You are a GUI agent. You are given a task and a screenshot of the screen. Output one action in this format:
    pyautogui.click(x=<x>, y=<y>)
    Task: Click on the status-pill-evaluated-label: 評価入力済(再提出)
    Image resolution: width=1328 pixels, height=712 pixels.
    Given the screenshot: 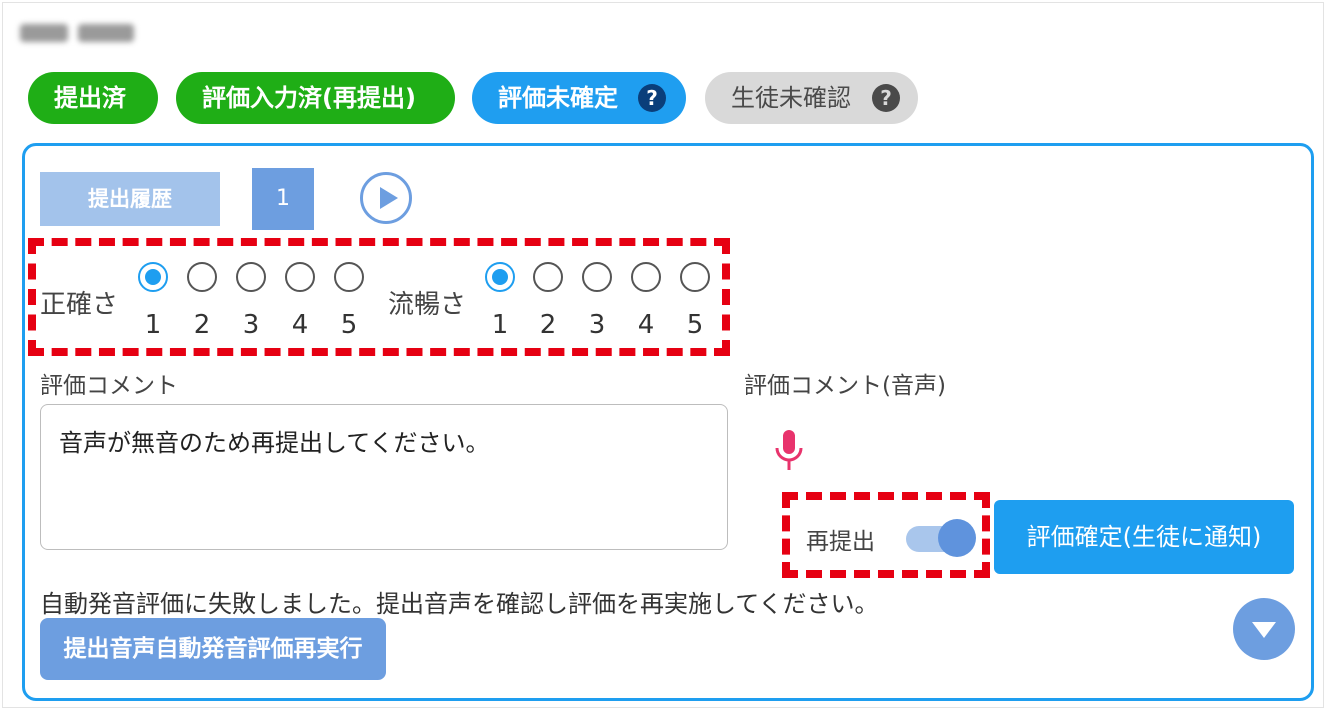 What is the action you would take?
    pyautogui.click(x=309, y=98)
    